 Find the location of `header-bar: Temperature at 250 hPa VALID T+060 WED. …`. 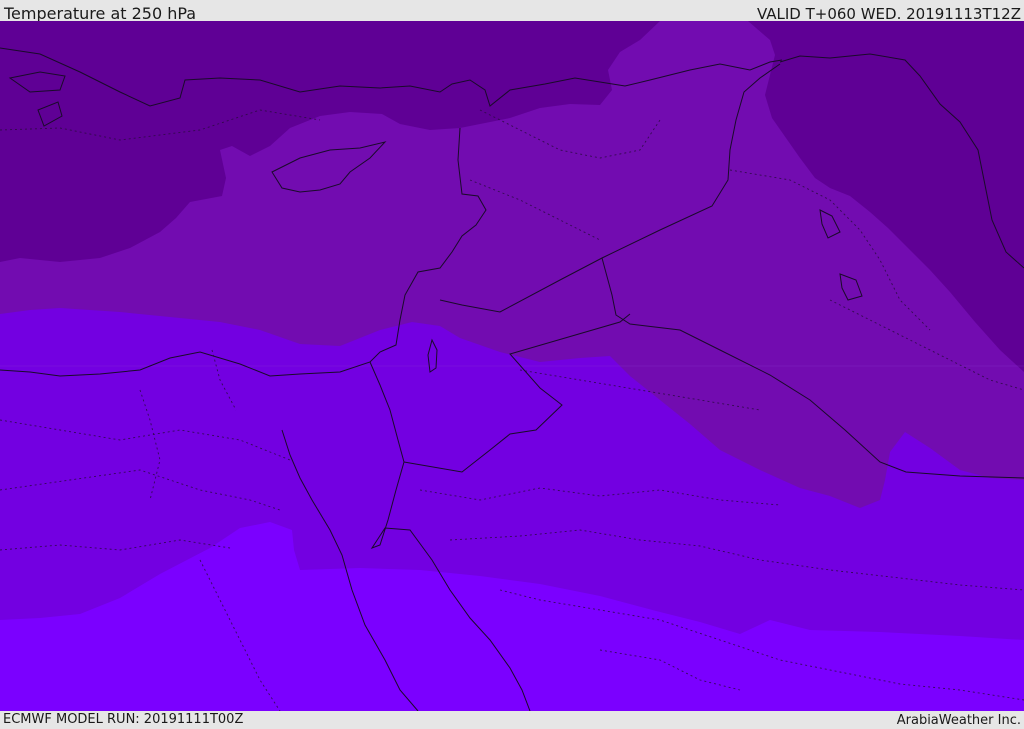

header-bar: Temperature at 250 hPa VALID T+060 WED. … is located at coordinates (512, 11).